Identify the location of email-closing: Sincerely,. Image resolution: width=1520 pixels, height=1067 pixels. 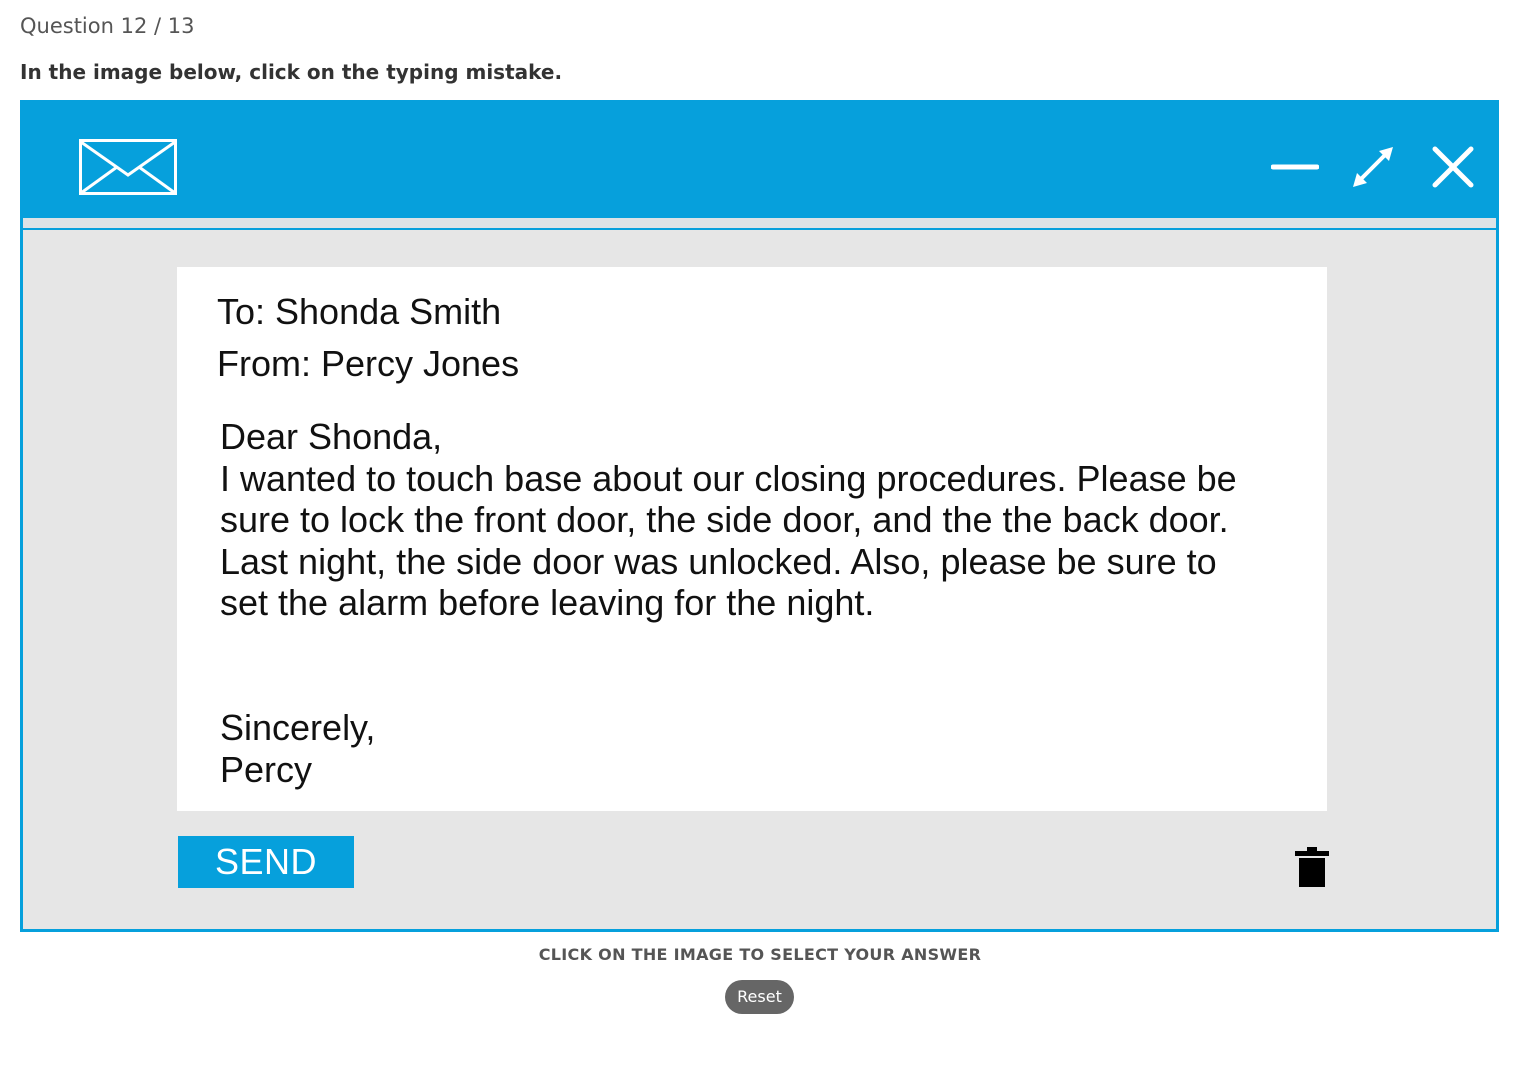
(298, 727).